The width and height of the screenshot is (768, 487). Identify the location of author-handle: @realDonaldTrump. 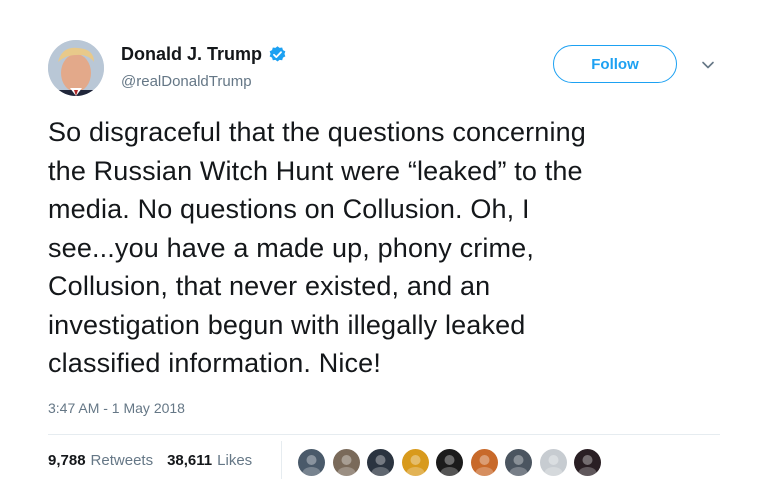
(186, 81).